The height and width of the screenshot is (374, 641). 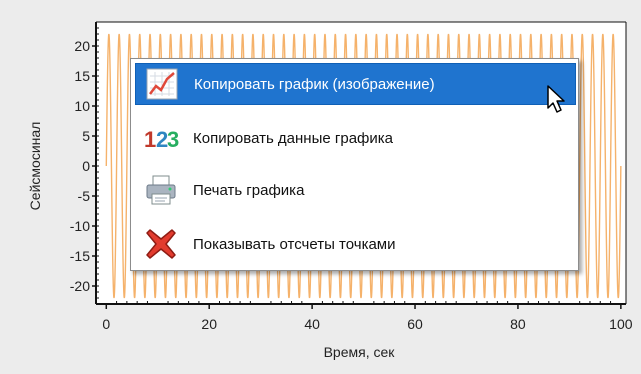 What do you see at coordinates (82, 76) in the screenshot?
I see `y-tick-label: 15` at bounding box center [82, 76].